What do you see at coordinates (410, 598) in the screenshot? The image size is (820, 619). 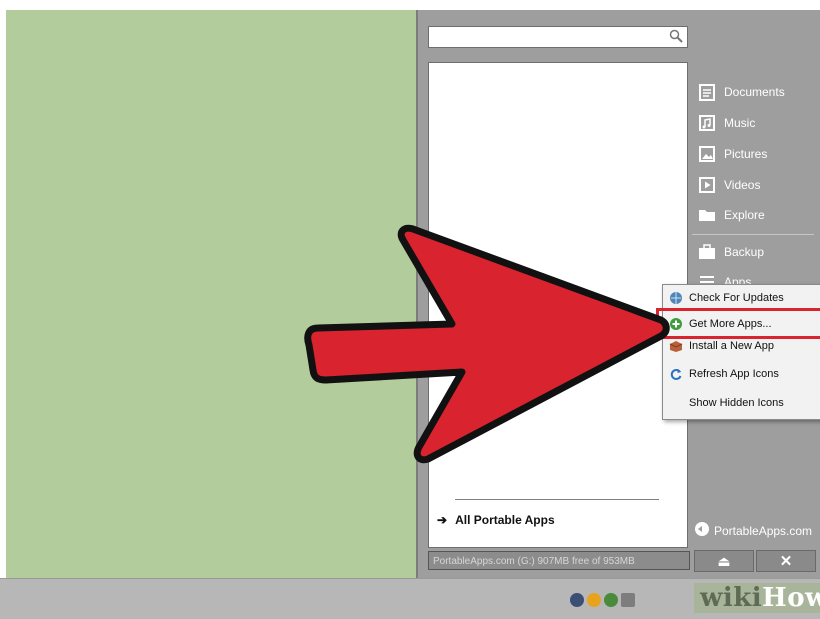 I see `windows-taskbar: wikiHow` at bounding box center [410, 598].